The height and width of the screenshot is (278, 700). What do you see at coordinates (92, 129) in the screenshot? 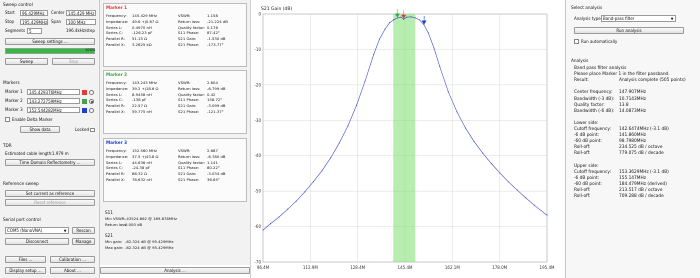
I see `locked-checkbox` at bounding box center [92, 129].